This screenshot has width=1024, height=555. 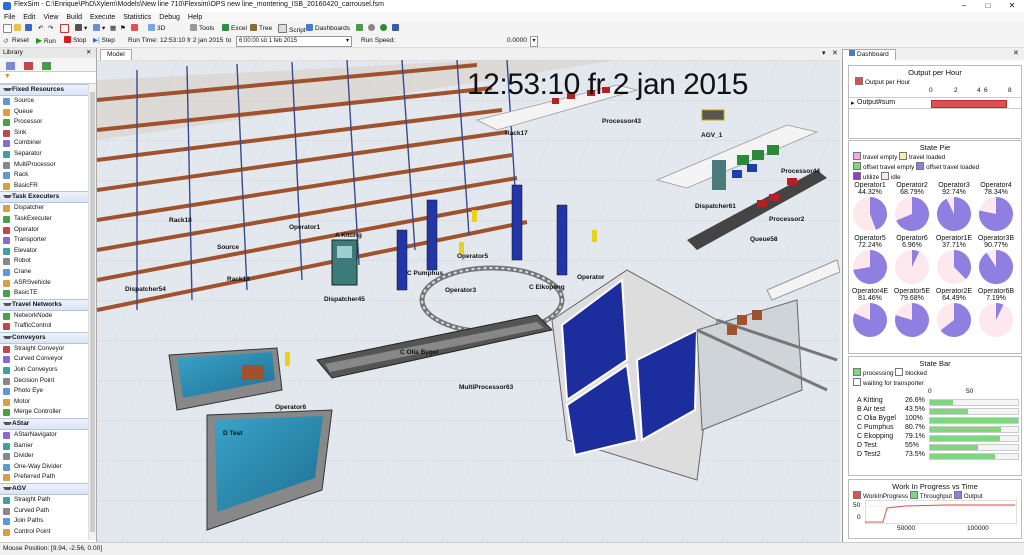 I want to click on menu-edit: Edit, so click(x=29, y=17).